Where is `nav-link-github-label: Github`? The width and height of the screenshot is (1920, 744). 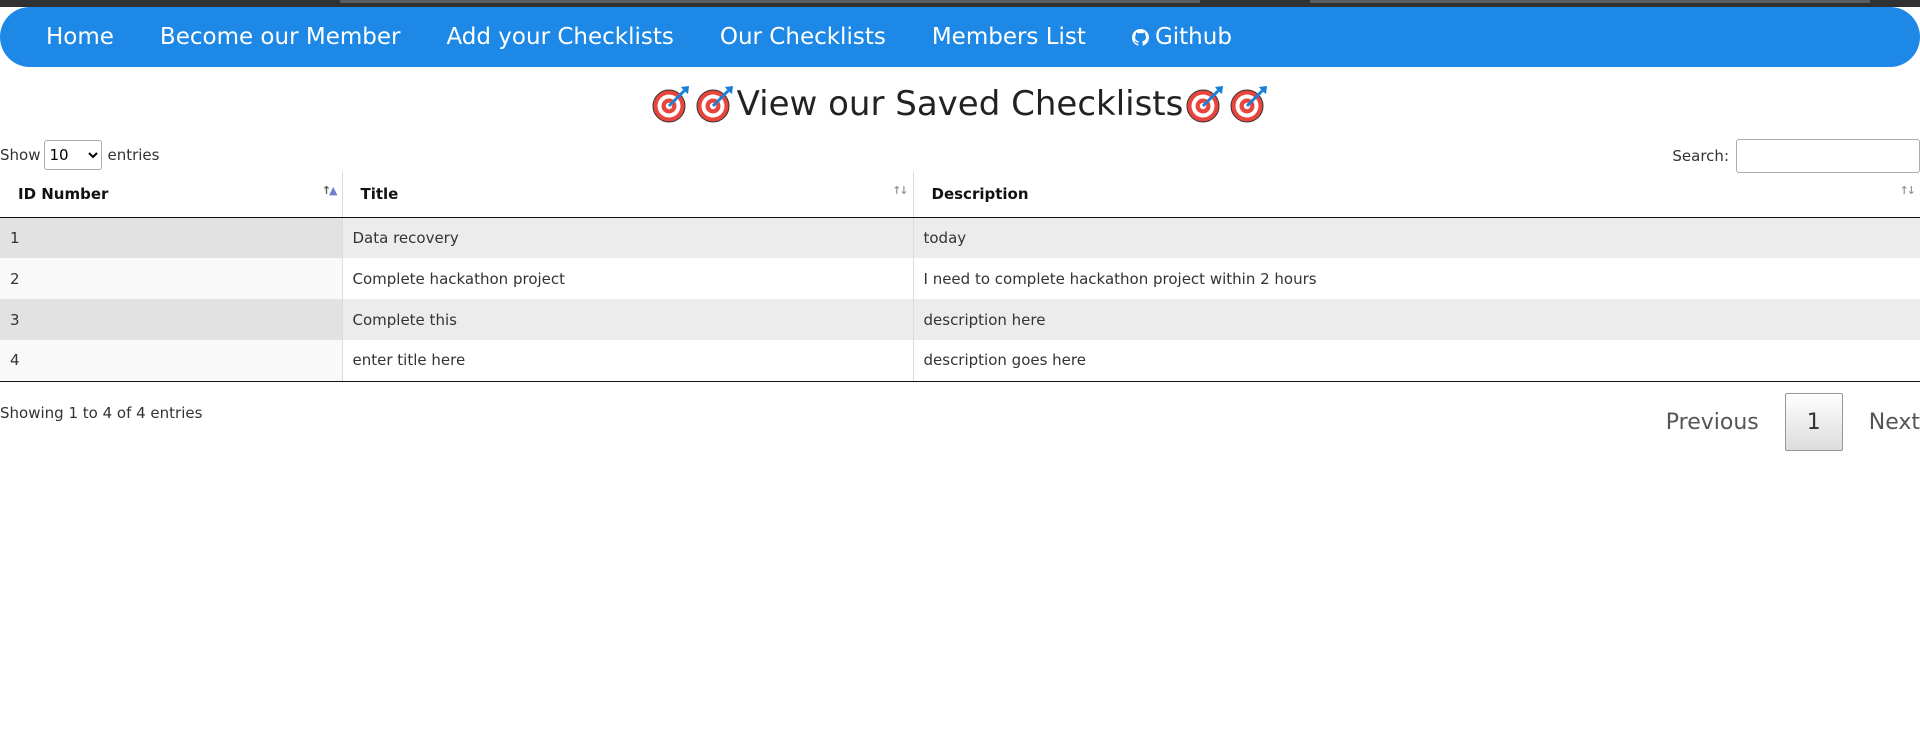 nav-link-github-label: Github is located at coordinates (1193, 37).